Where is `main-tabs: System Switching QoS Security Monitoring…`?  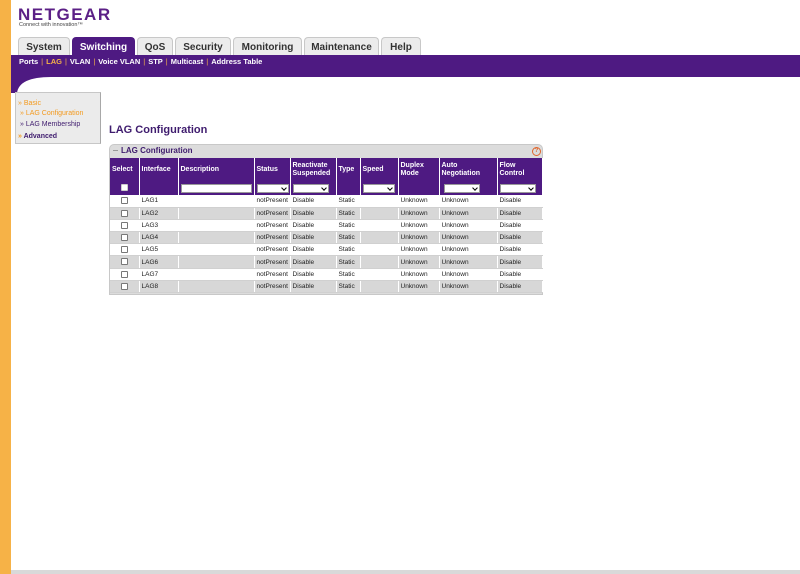 main-tabs: System Switching QoS Security Monitoring… is located at coordinates (220, 46).